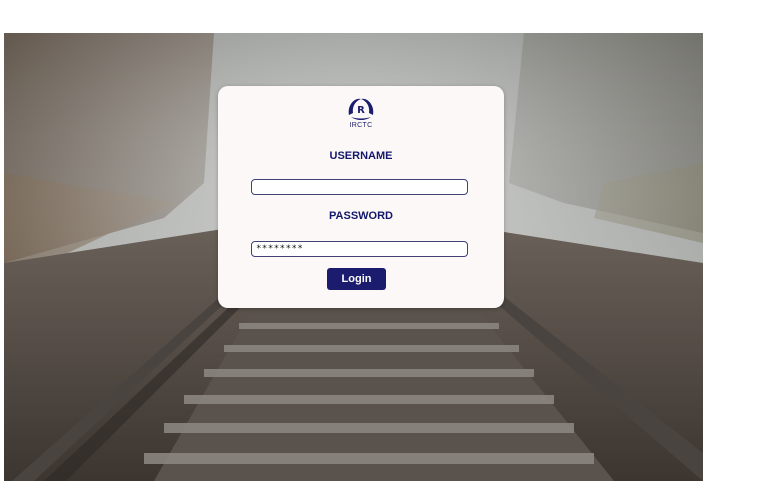 This screenshot has width=767, height=481. What do you see at coordinates (359, 187) in the screenshot?
I see `username-input` at bounding box center [359, 187].